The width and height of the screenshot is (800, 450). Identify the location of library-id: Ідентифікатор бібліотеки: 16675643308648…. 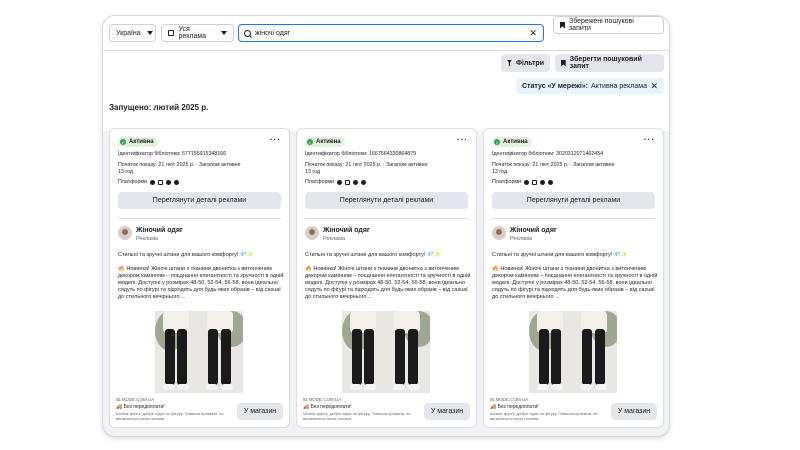
(361, 154).